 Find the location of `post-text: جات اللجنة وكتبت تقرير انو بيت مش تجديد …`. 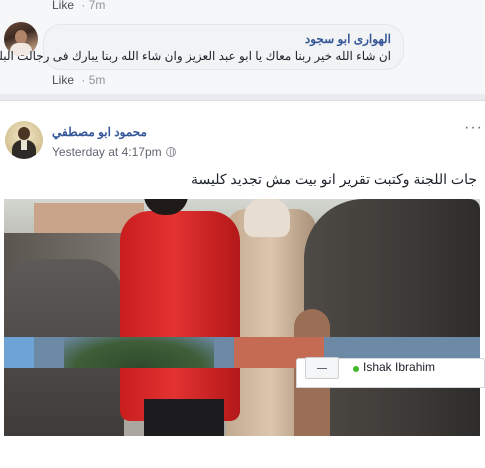

post-text: جات اللجنة وكتبت تقرير انو بيت مش تجديد … is located at coordinates (333, 179).